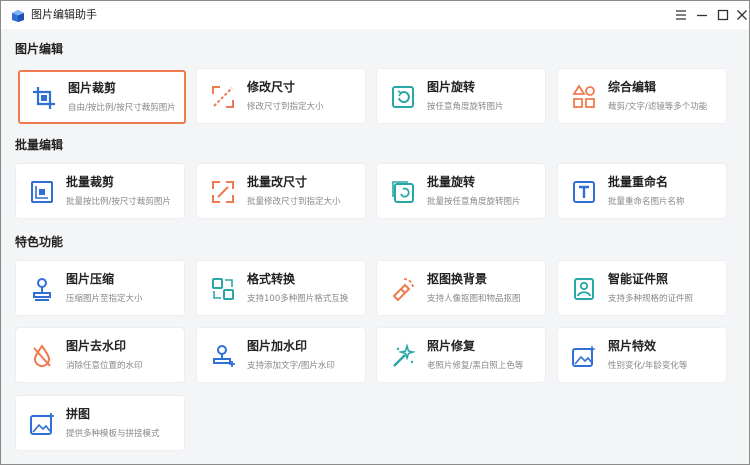 Image resolution: width=750 pixels, height=465 pixels. Describe the element at coordinates (42, 289) in the screenshot. I see `compress-stamp-icon` at that location.